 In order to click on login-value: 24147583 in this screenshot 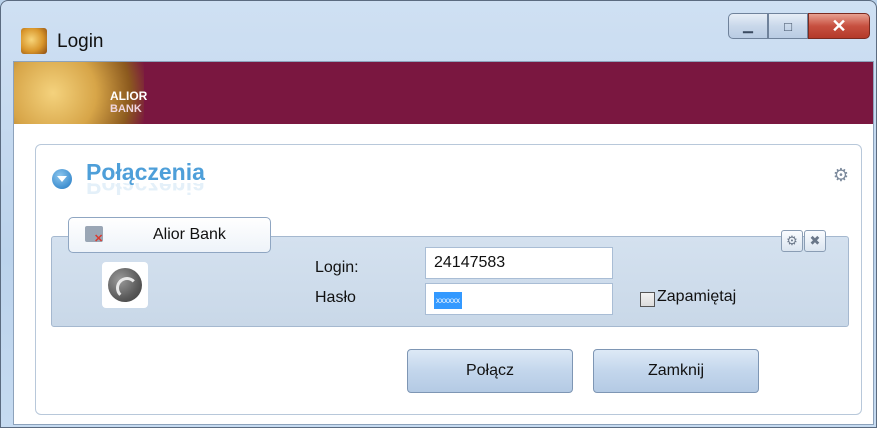, I will do `click(470, 262)`.